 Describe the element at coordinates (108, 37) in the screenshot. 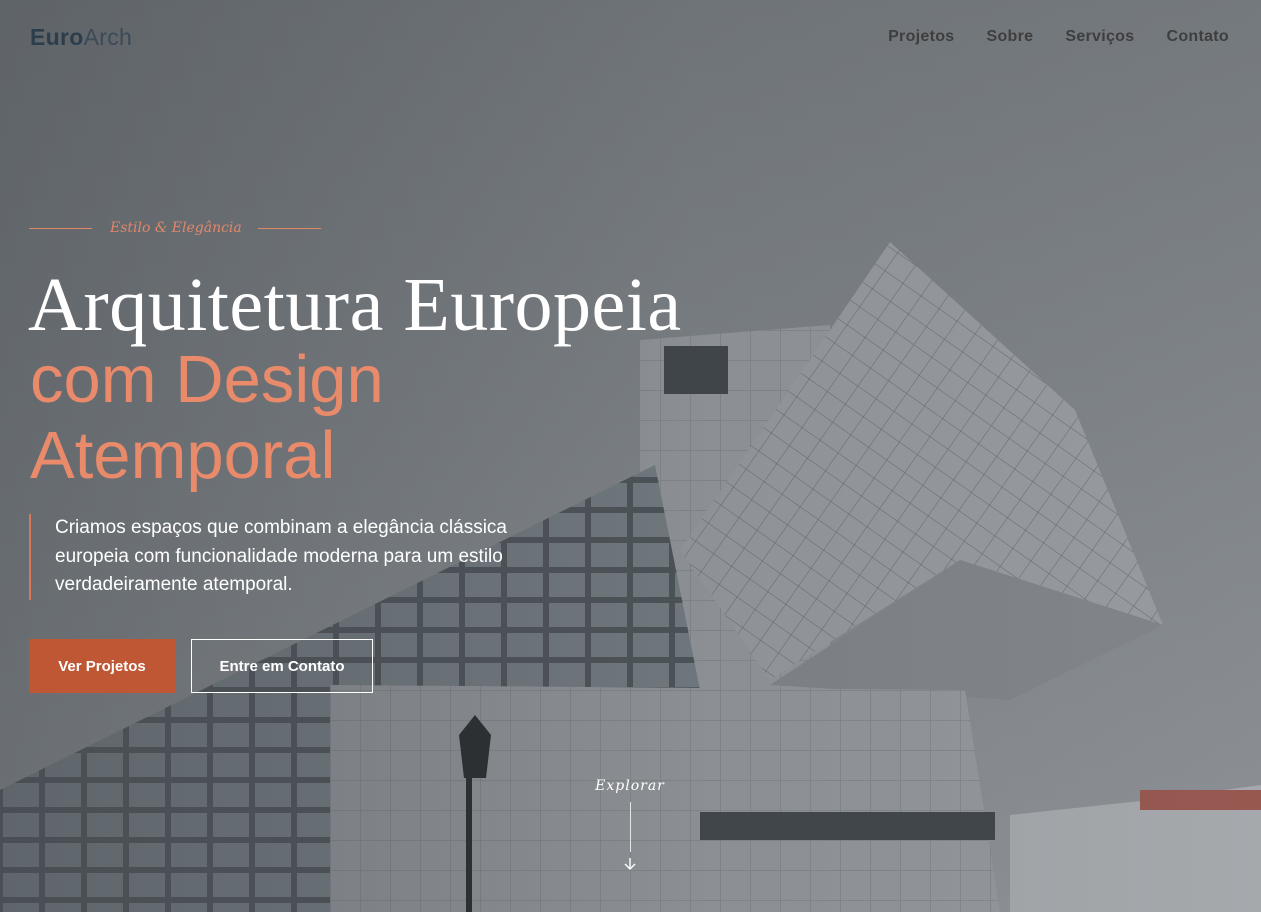

I see `logo-part-arch: Arch` at that location.